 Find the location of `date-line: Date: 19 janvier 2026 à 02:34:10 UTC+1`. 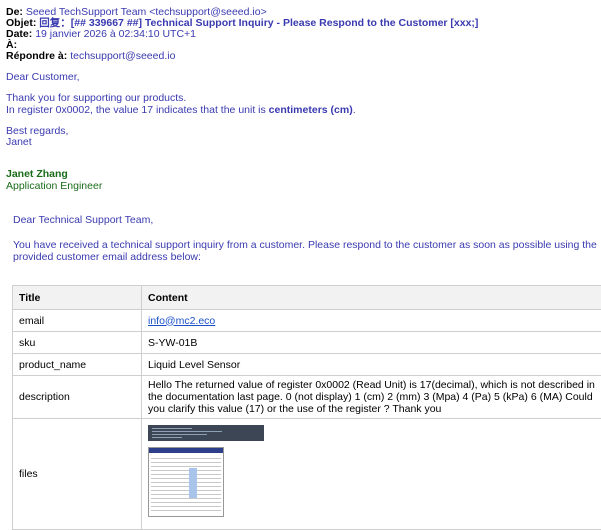

date-line: Date: 19 janvier 2026 à 02:34:10 UTC+1 is located at coordinates (101, 34).